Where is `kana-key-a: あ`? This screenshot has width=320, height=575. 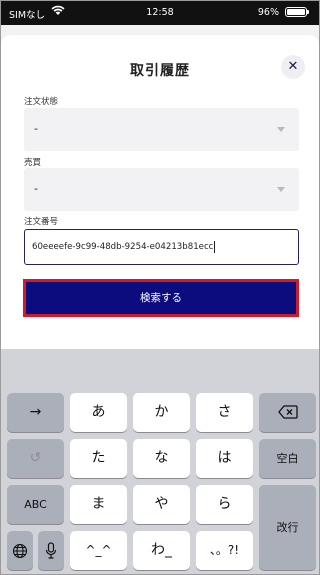
kana-key-a: あ is located at coordinates (98, 412).